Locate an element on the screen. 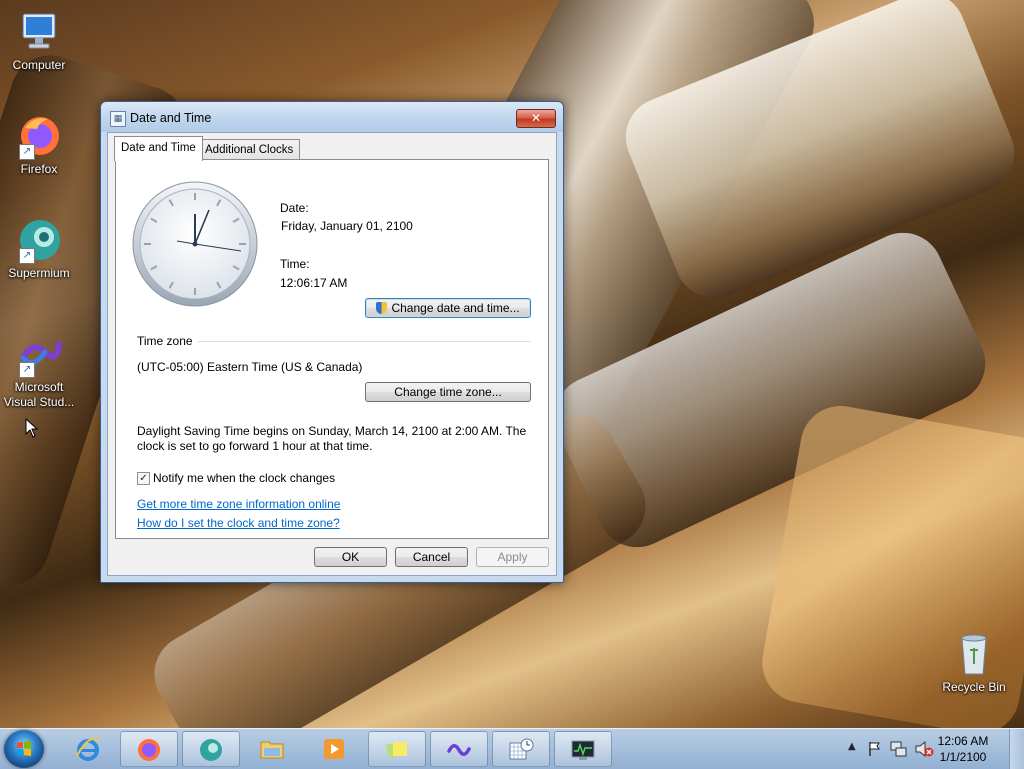  action-center-flag-icon is located at coordinates (875, 749).